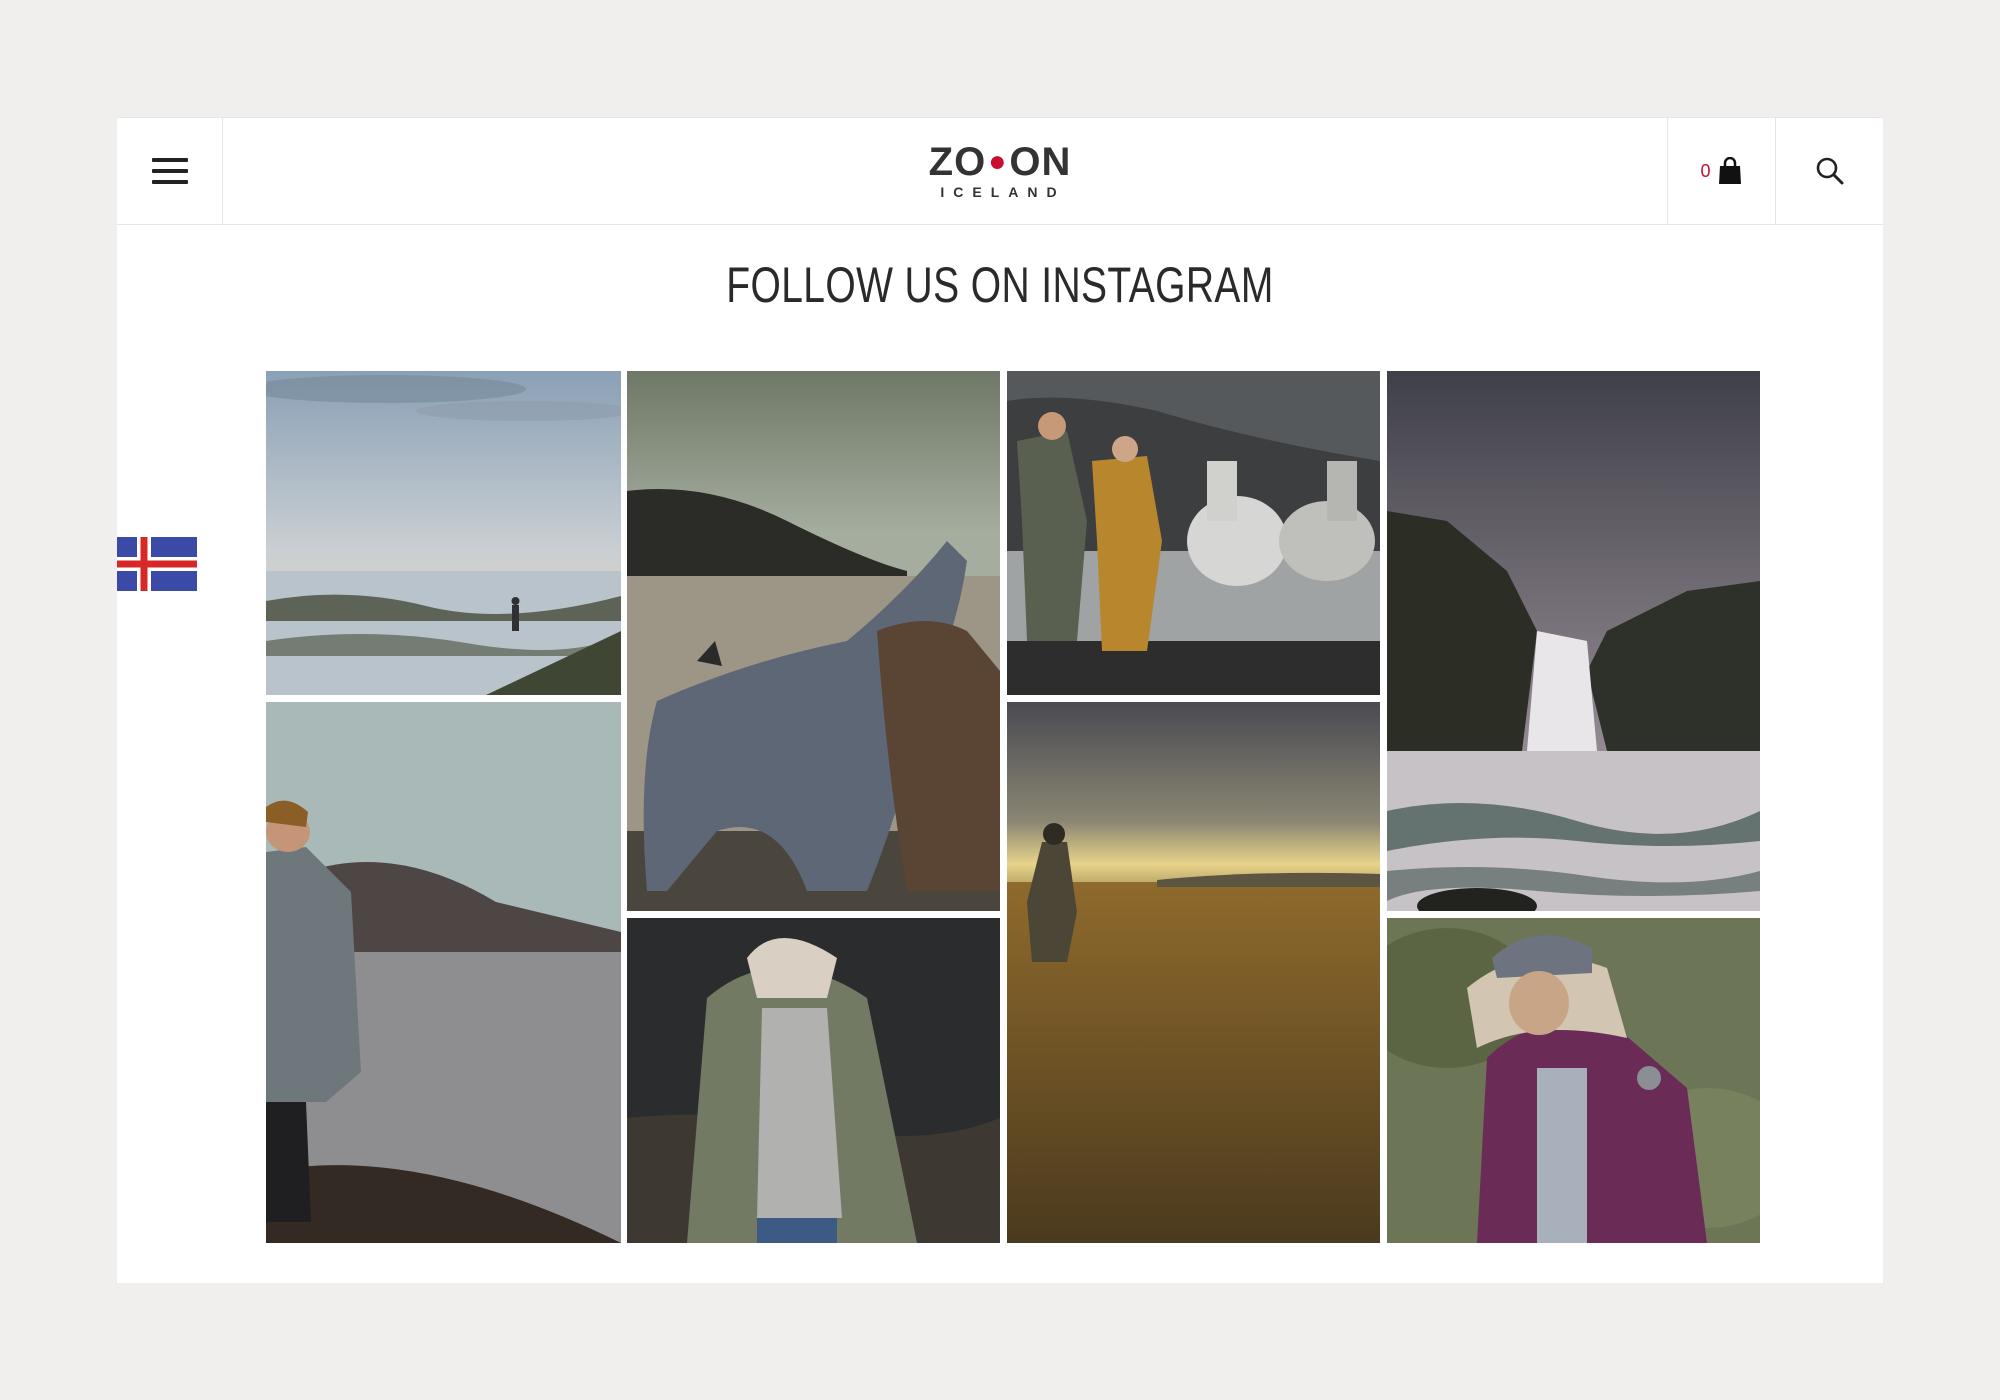 The image size is (2000, 1400). Describe the element at coordinates (443, 533) in the screenshot. I see `instagram-post-lone-walker-river-delta` at that location.